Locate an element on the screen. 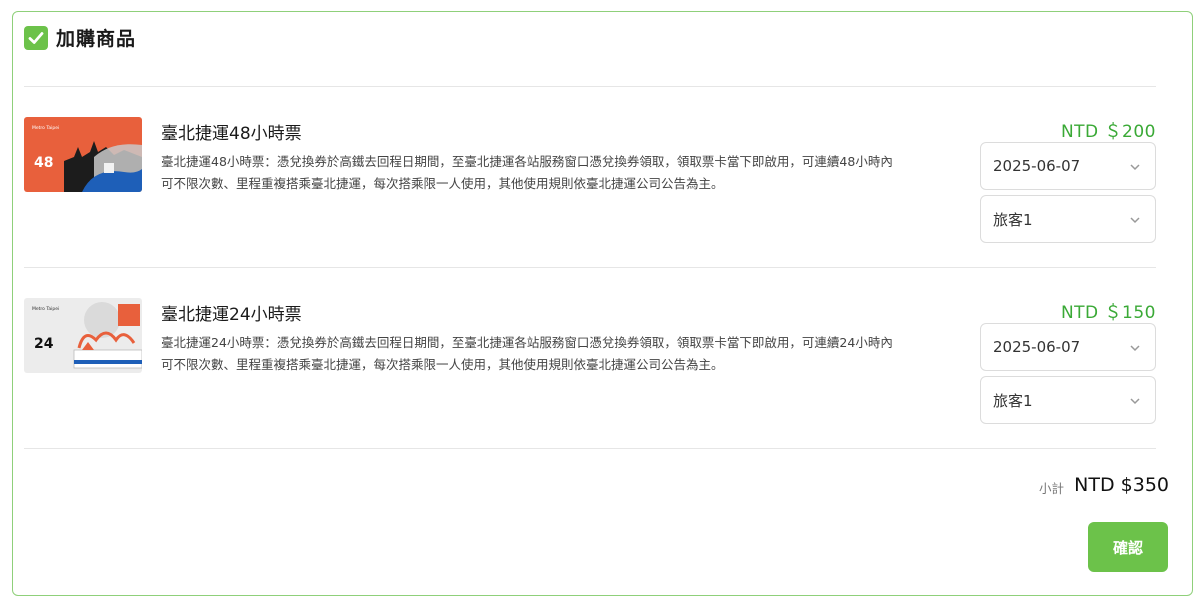  subtotal-label: 小計 is located at coordinates (1051, 488).